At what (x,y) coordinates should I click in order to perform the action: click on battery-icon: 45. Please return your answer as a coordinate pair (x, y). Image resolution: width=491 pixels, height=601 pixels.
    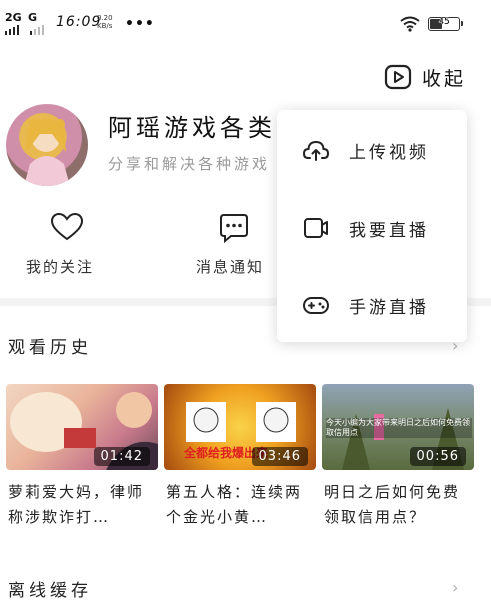
    Looking at the image, I should click on (445, 24).